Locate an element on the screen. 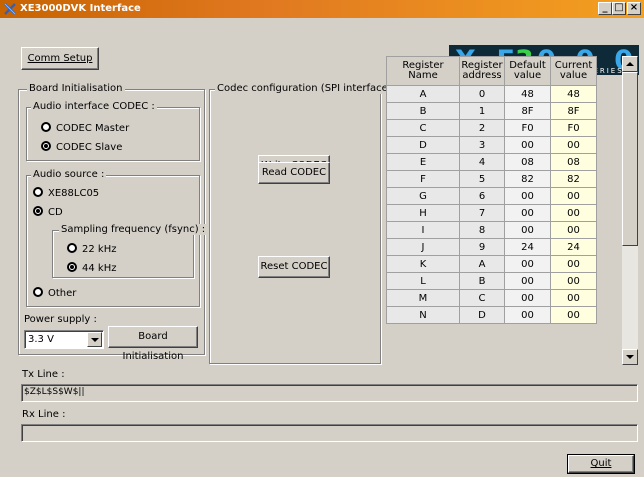 This screenshot has height=477, width=644. tx-line-value: $Z$L$S$W$|| is located at coordinates (54, 392).